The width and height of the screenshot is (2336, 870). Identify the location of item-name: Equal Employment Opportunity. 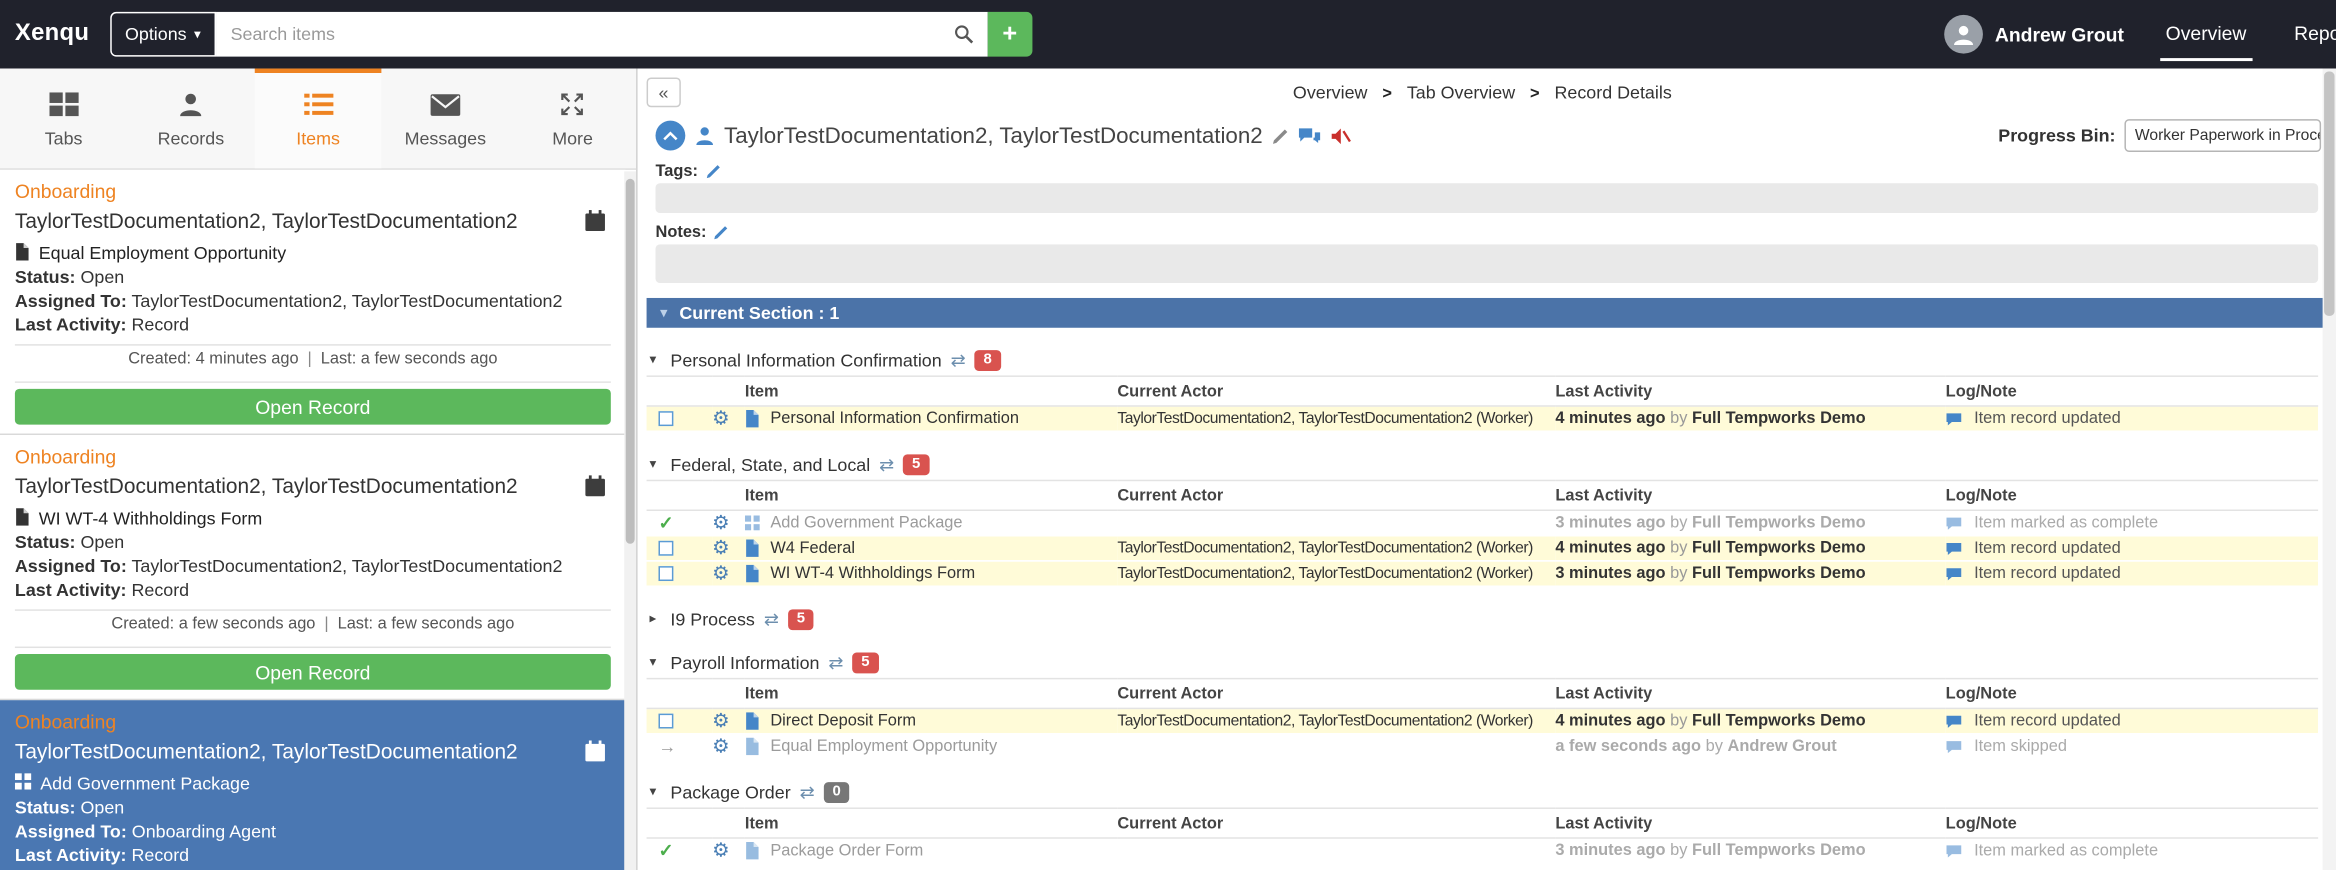
(883, 747).